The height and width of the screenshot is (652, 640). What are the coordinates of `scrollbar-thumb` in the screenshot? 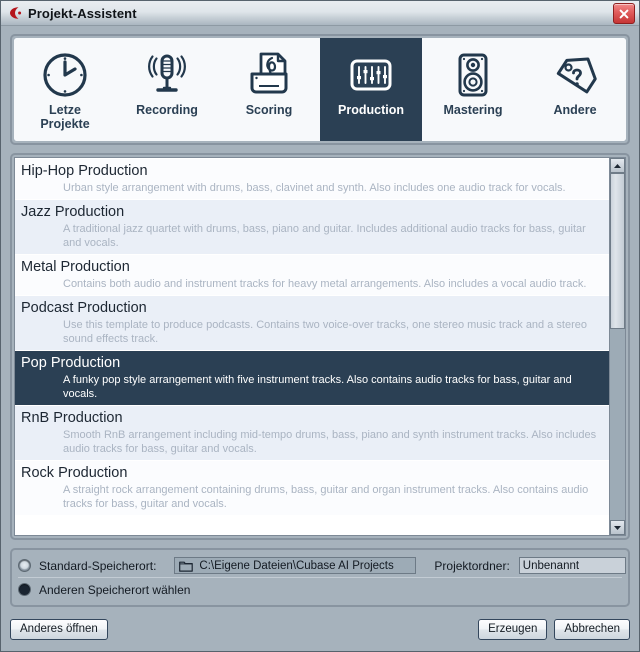 It's located at (617, 251).